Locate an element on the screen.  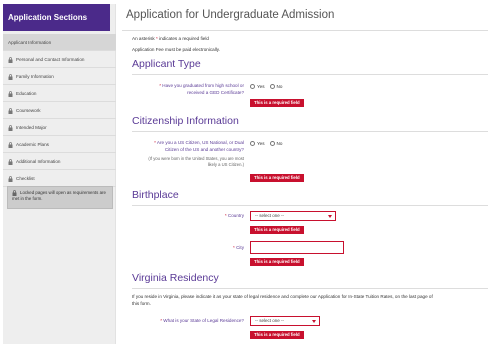
citizen-yes-label: Yes is located at coordinates (261, 143).